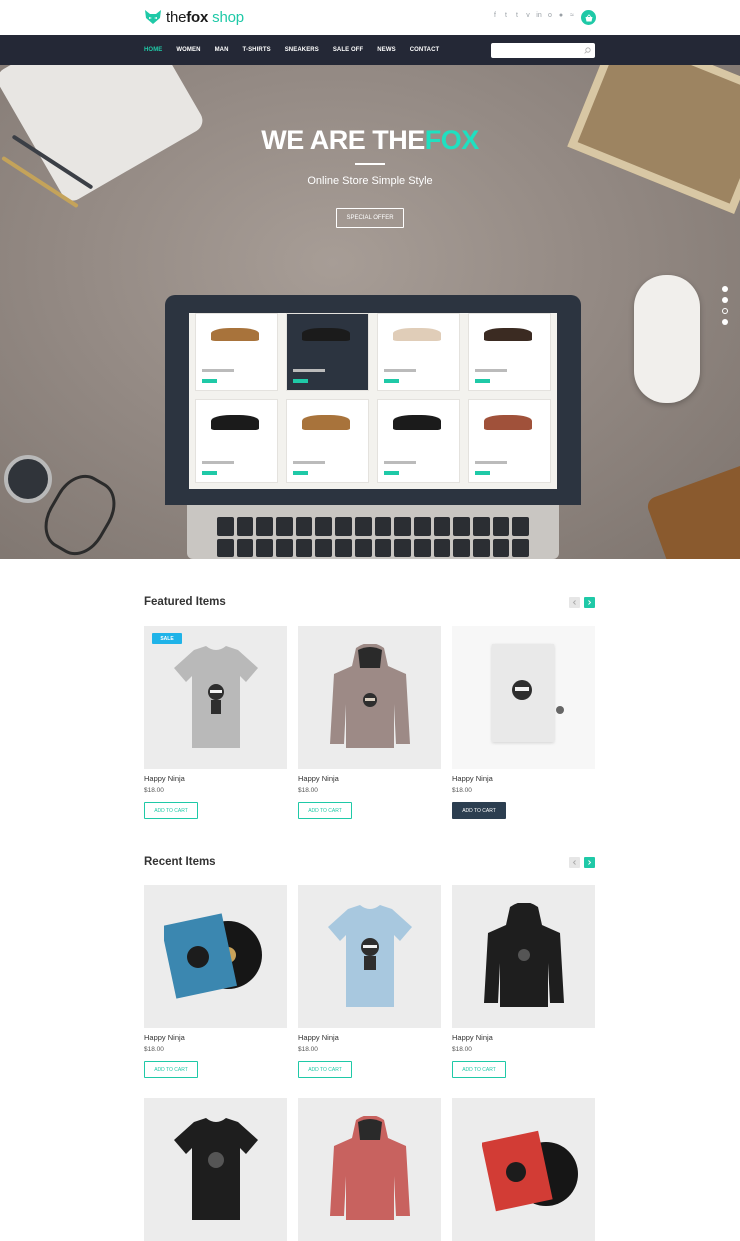 This screenshot has width=740, height=1241. Describe the element at coordinates (495, 16) in the screenshot. I see `facebook-icon: f` at that location.